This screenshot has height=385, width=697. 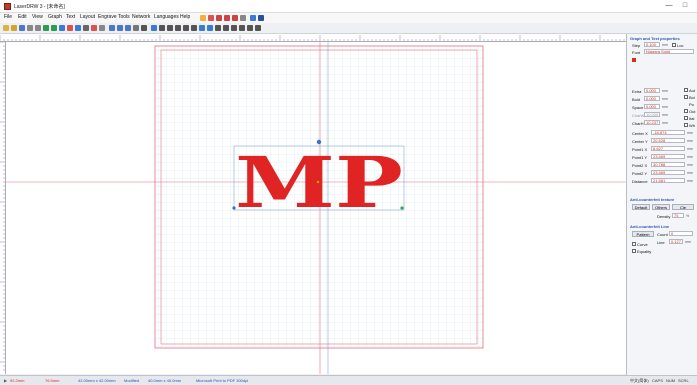 I want to click on charw-input: 10.000, so click(x=652, y=114).